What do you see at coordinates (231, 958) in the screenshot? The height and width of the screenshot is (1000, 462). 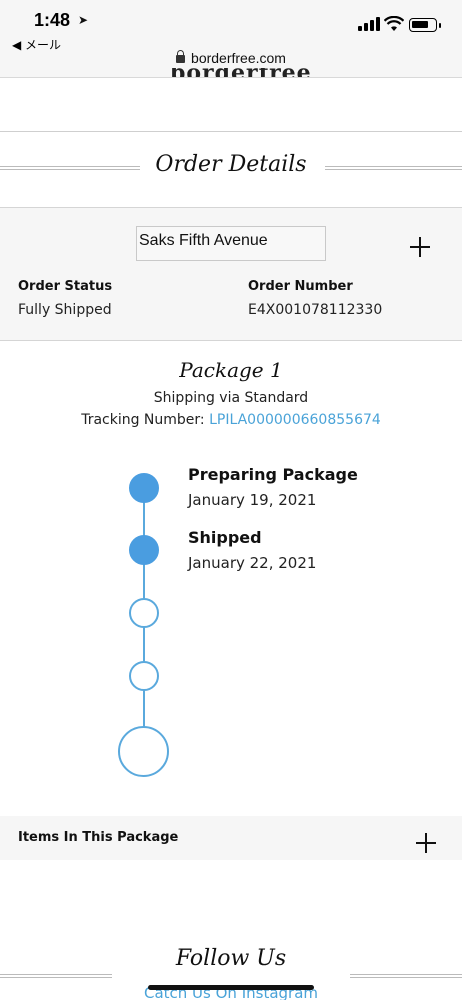 I see `follow-us-title: Follow Us` at bounding box center [231, 958].